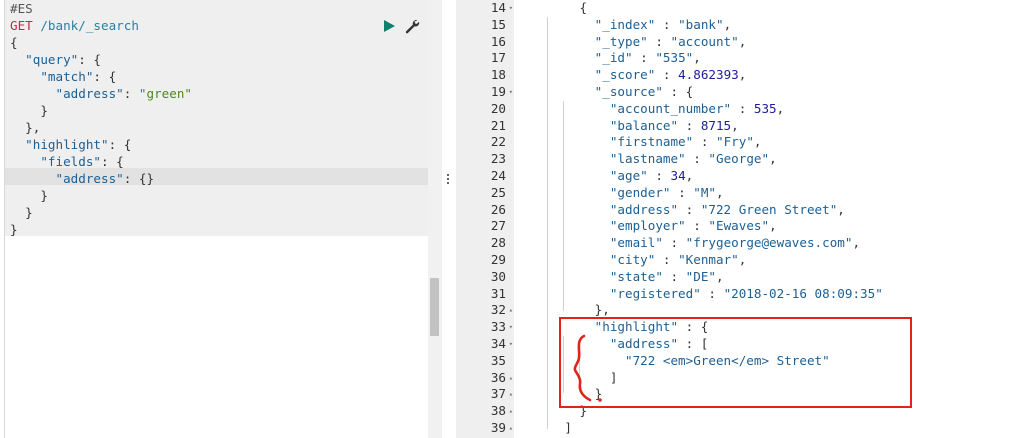 This screenshot has width=1028, height=438. What do you see at coordinates (774, 58) in the screenshot?
I see `response-code-line: "_id" : "535",` at bounding box center [774, 58].